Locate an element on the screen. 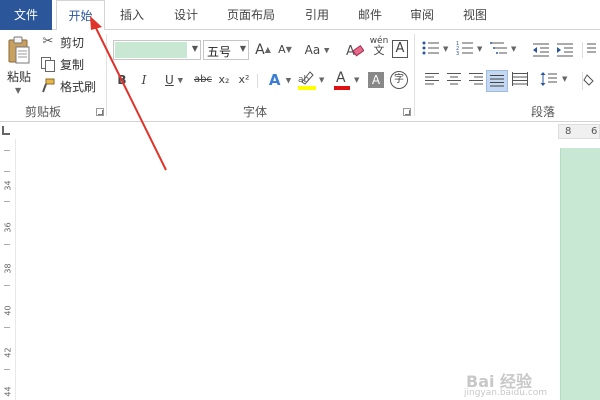 The height and width of the screenshot is (400, 600). selected-text-highlight is located at coordinates (580, 274).